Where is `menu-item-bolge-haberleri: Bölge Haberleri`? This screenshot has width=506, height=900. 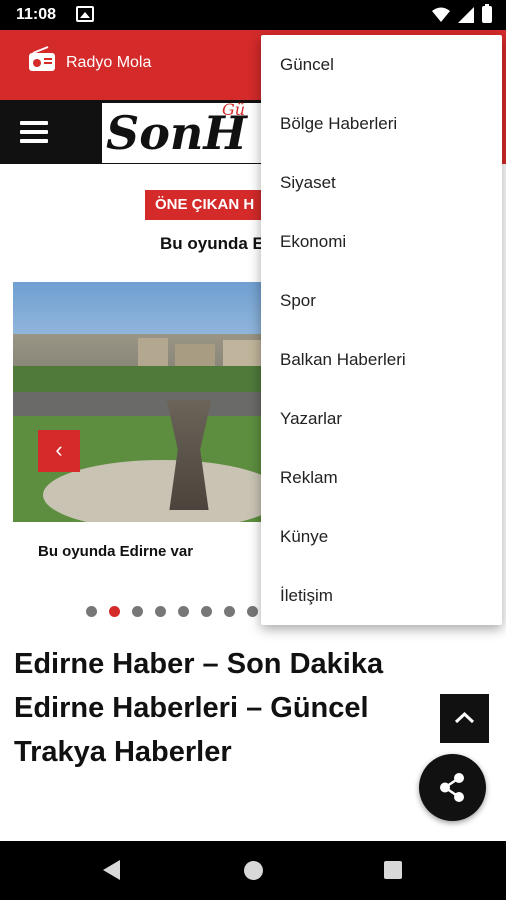 menu-item-bolge-haberleri: Bölge Haberleri is located at coordinates (381, 123).